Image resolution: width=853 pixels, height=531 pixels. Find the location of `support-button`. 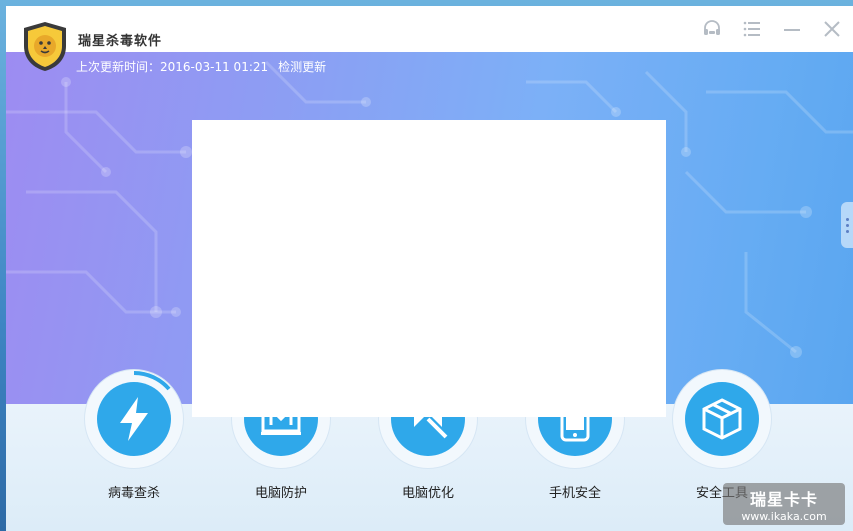

support-button is located at coordinates (712, 29).